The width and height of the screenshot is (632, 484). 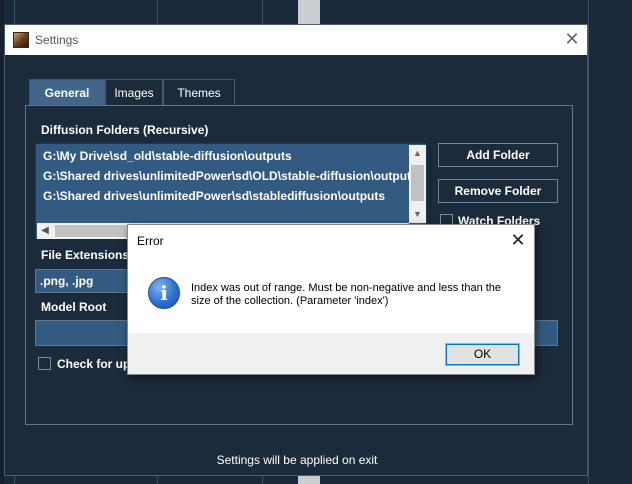 What do you see at coordinates (44, 363) in the screenshot?
I see `check-updates-checkbox` at bounding box center [44, 363].